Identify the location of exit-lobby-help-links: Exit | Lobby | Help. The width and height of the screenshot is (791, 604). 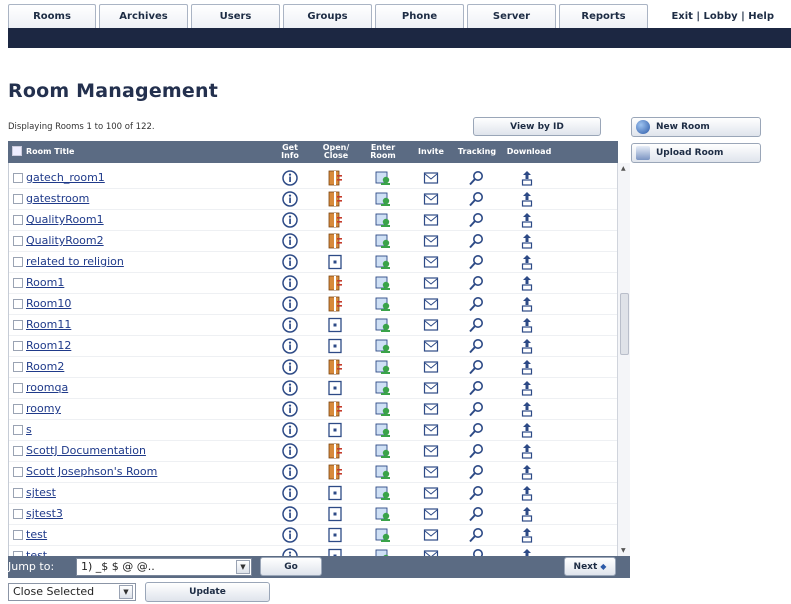
(713, 16).